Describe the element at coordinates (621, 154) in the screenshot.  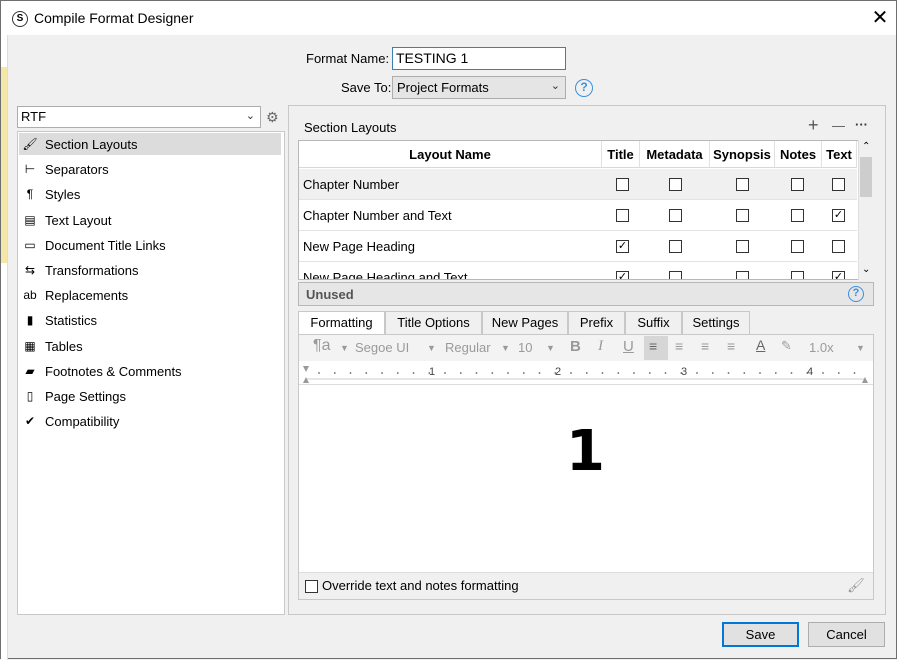
I see `column-header-title: Title` at that location.